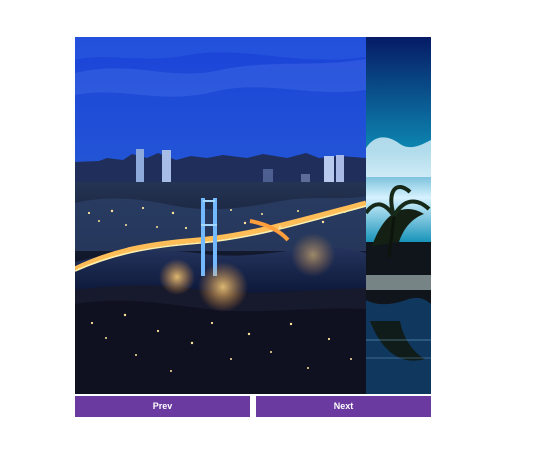  I want to click on next-button: Next, so click(343, 406).